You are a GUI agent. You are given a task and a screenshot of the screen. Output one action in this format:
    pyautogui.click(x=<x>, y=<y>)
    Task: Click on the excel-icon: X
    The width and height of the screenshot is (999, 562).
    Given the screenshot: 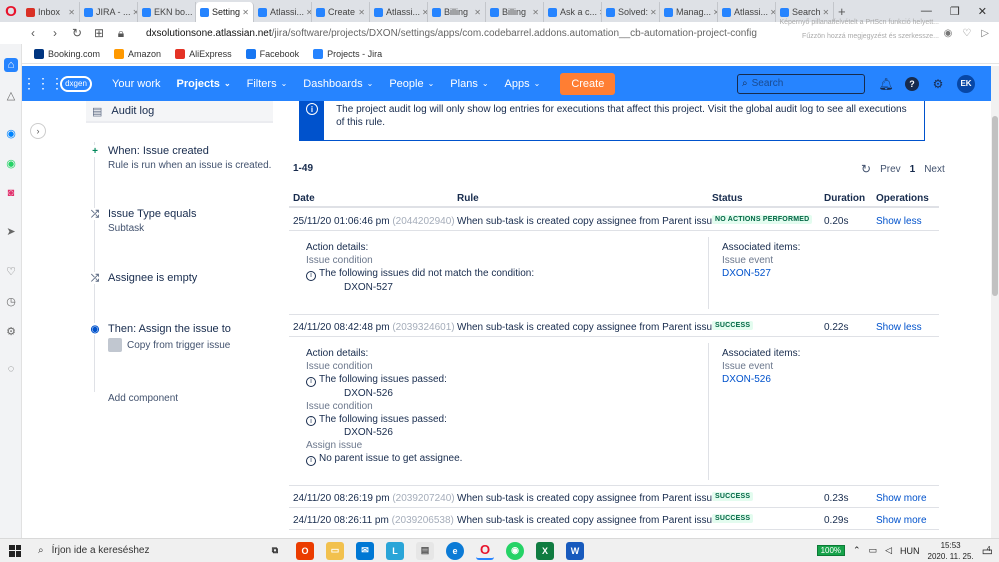 What is the action you would take?
    pyautogui.click(x=545, y=550)
    